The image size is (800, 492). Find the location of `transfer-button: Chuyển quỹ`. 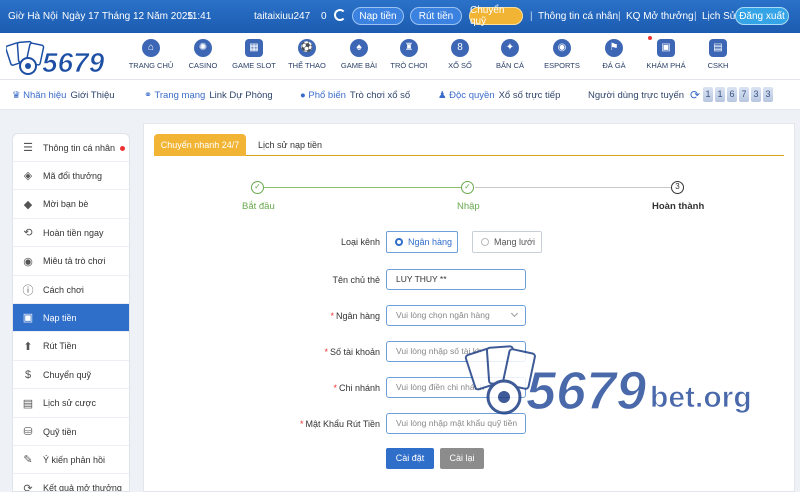

transfer-button: Chuyển quỹ is located at coordinates (496, 16).